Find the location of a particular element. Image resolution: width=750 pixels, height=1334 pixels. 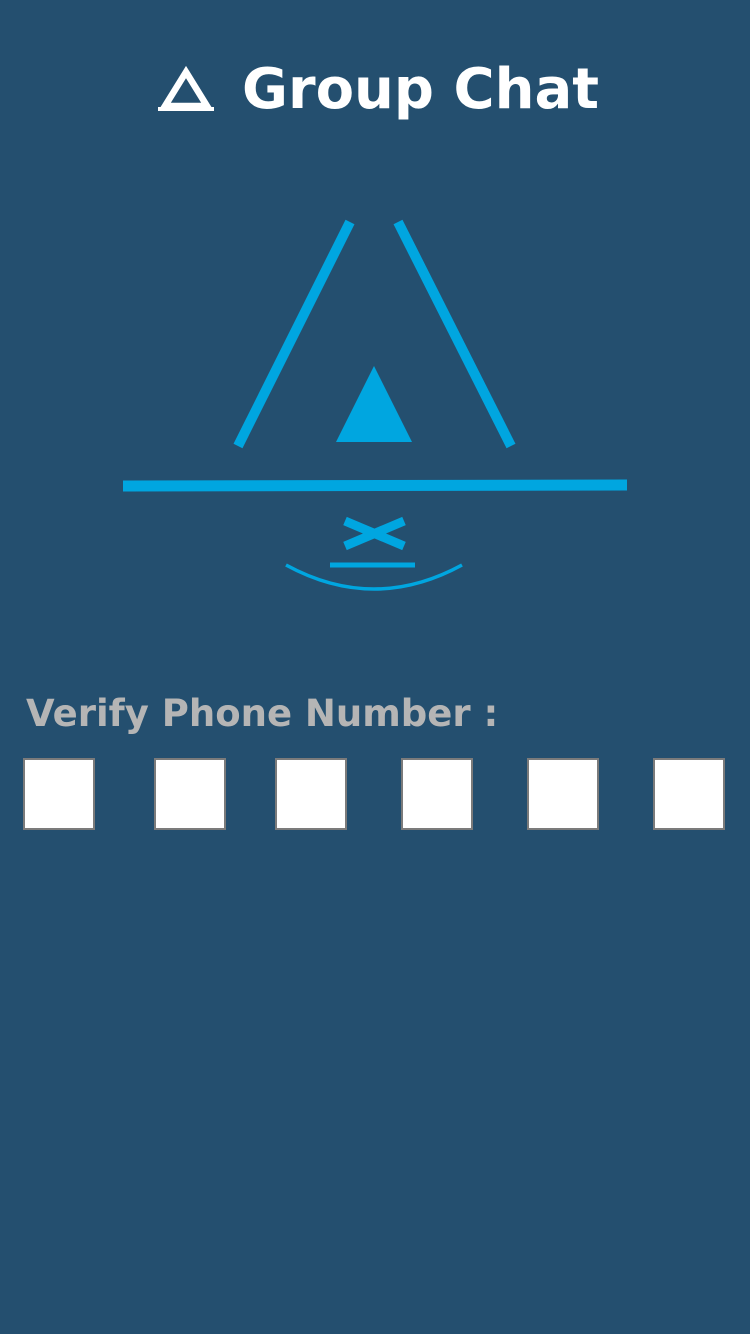

emblem-left-stroke is located at coordinates (294, 334).